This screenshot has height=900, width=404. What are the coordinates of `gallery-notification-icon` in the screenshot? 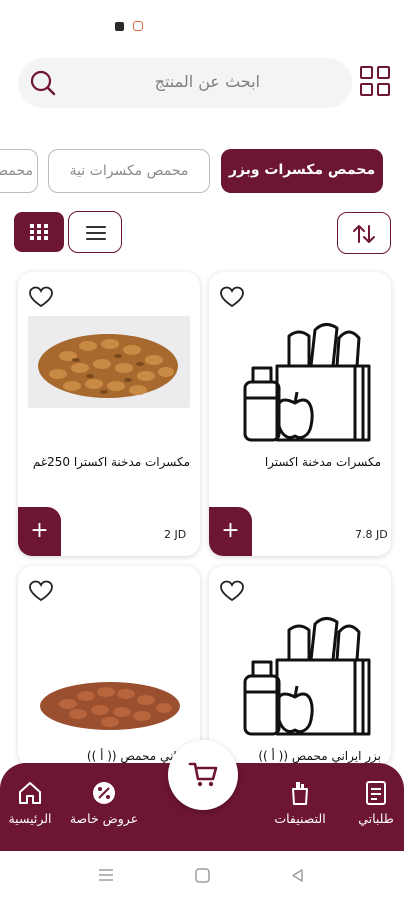 It's located at (138, 26).